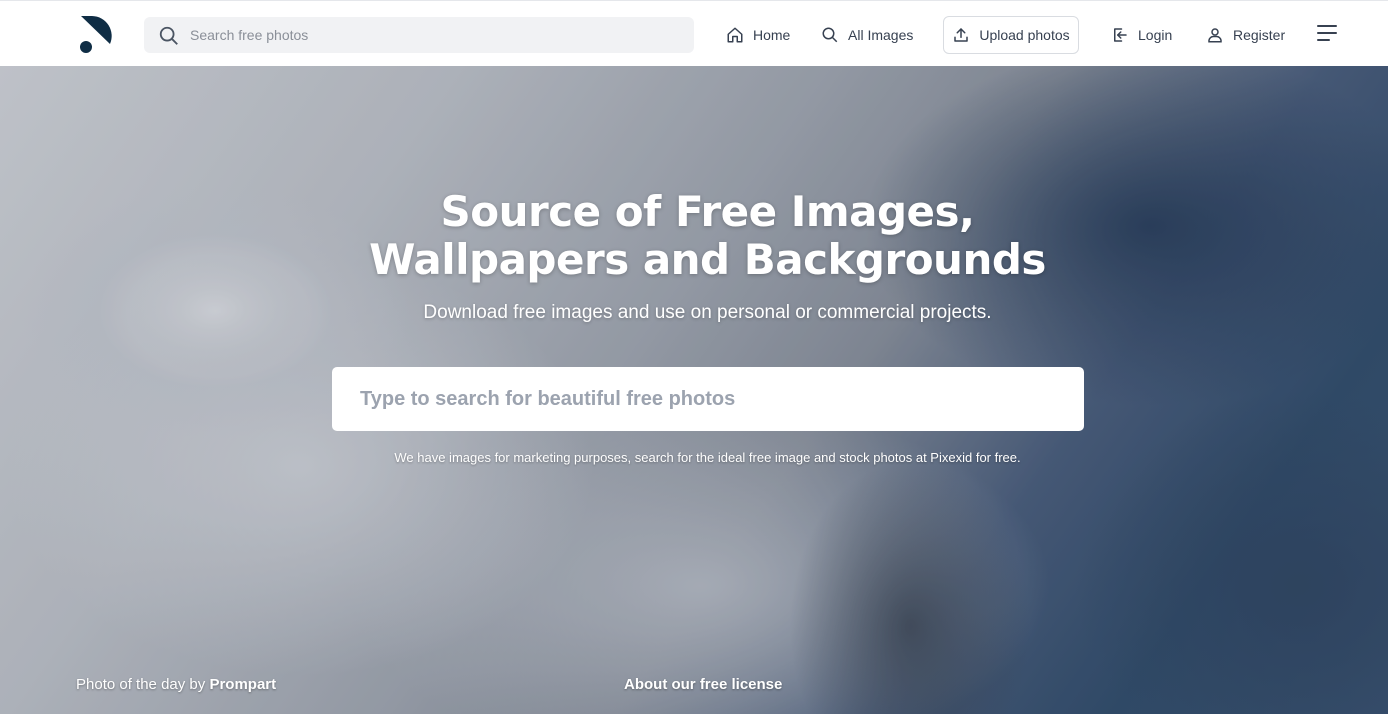 Image resolution: width=1388 pixels, height=714 pixels. I want to click on upload-icon, so click(961, 35).